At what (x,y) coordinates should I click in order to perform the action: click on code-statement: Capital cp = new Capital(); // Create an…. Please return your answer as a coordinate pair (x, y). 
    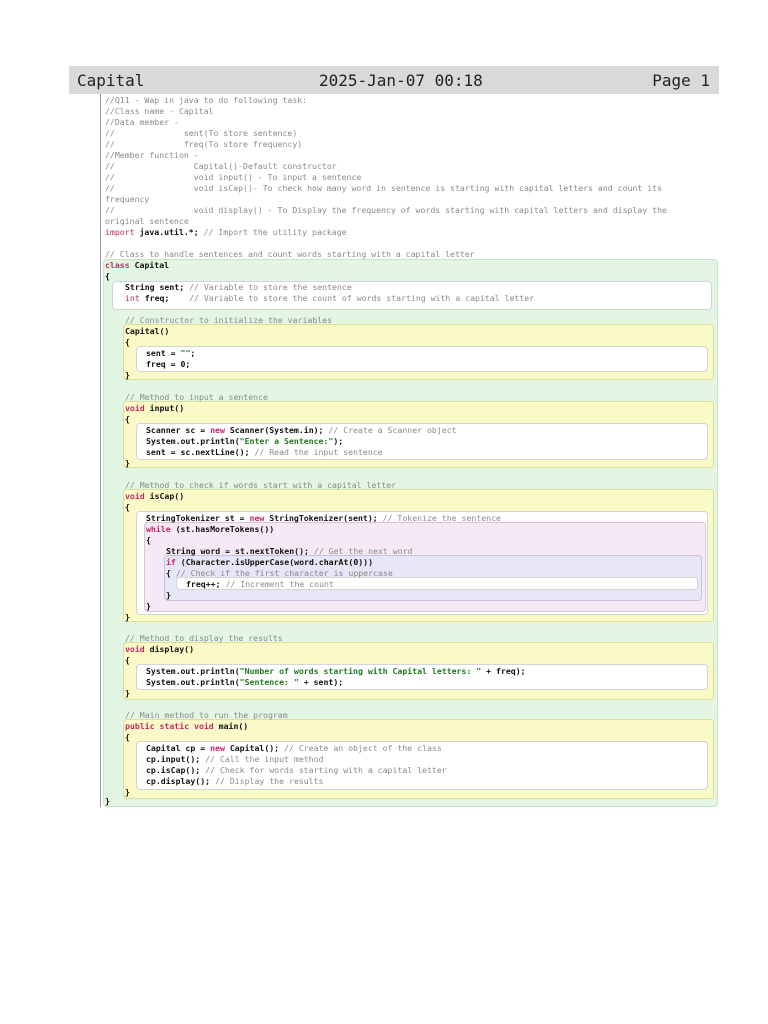
    Looking at the image, I should click on (294, 748).